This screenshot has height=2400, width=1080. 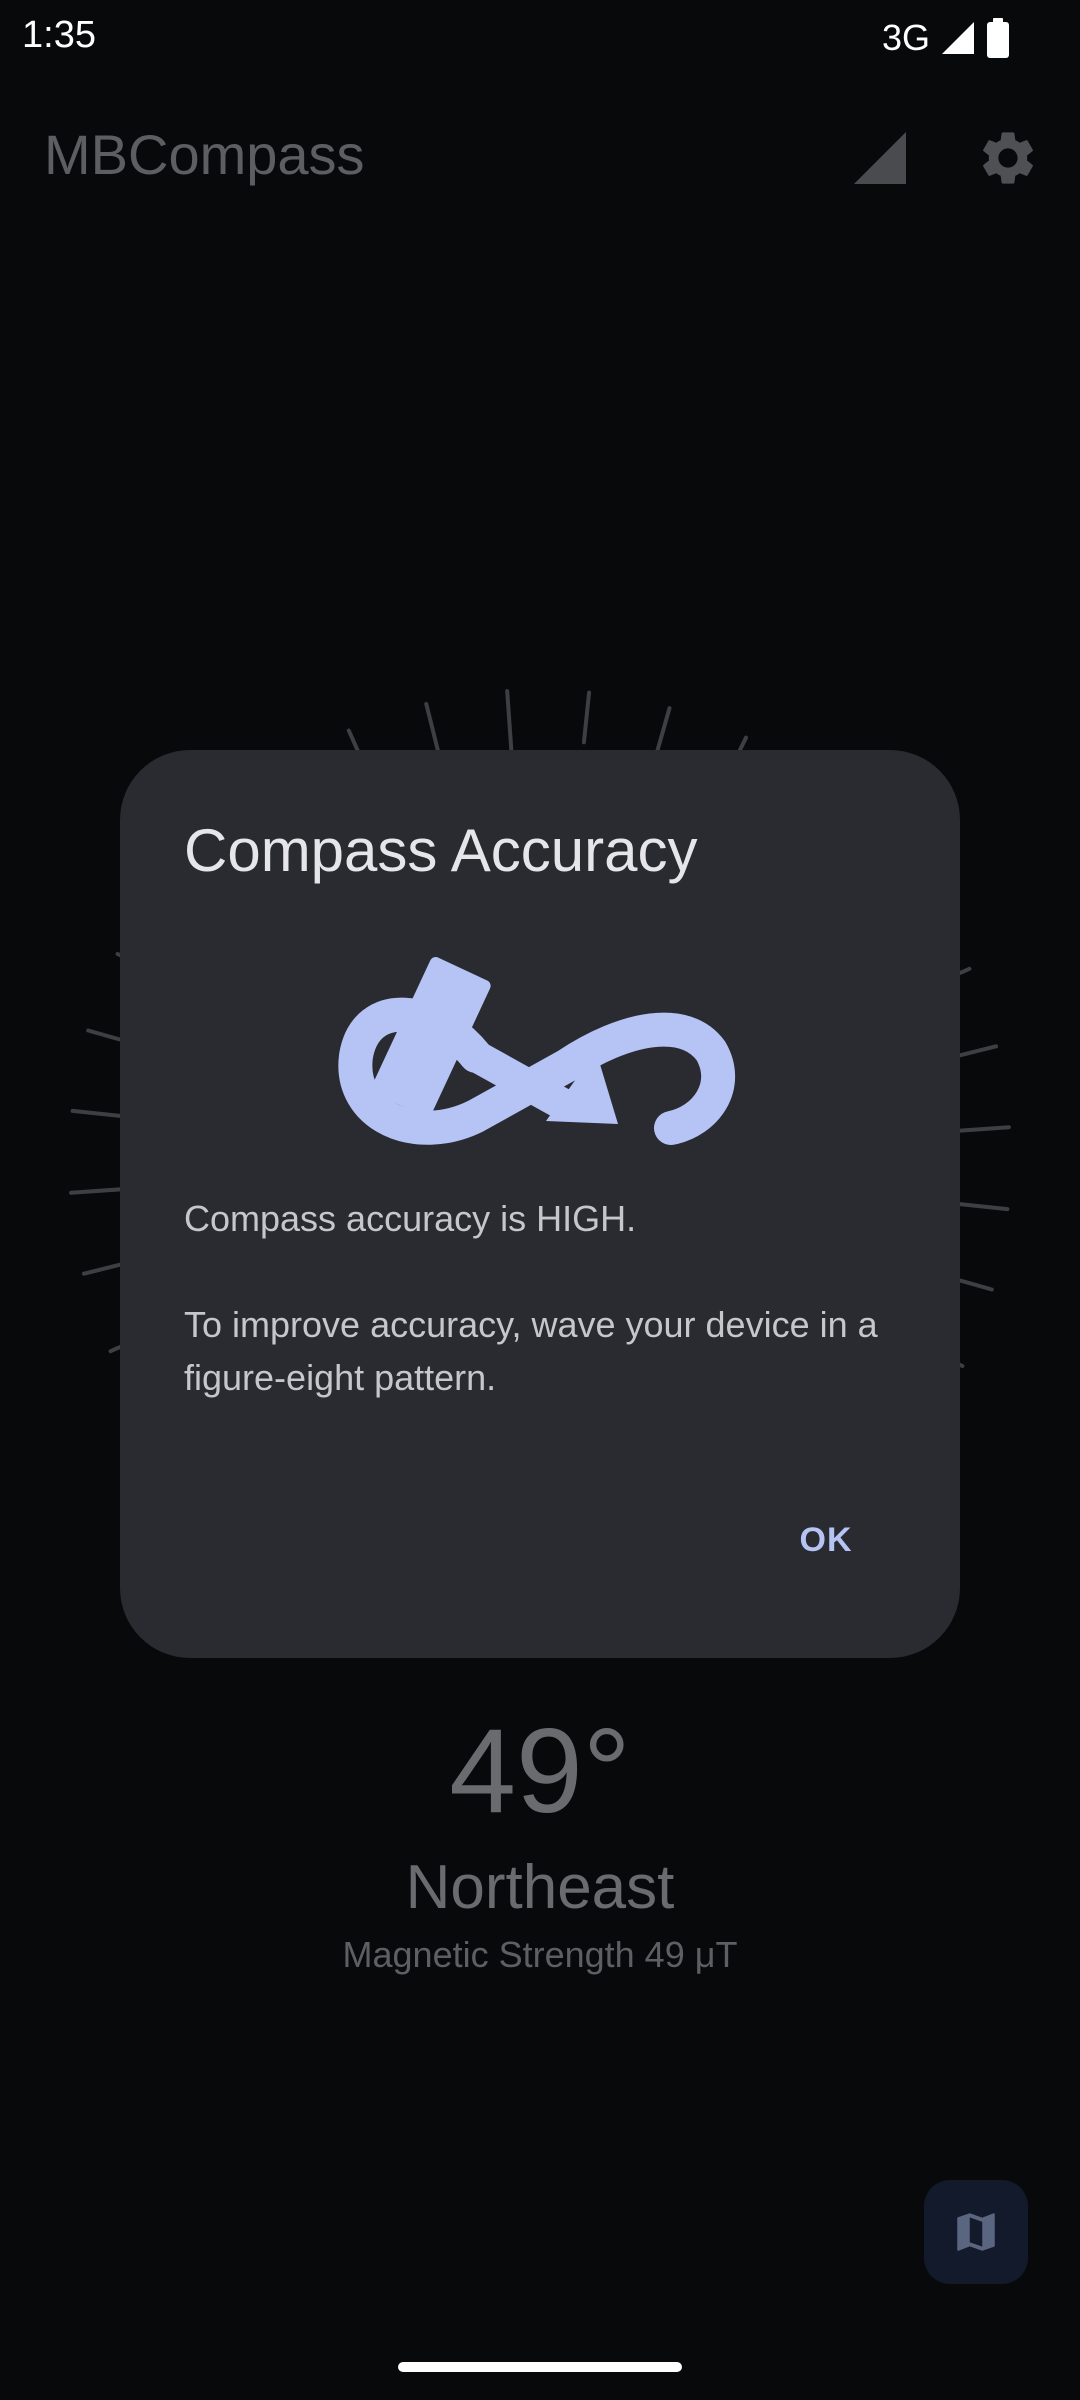 What do you see at coordinates (59, 35) in the screenshot?
I see `status-time: 1:35` at bounding box center [59, 35].